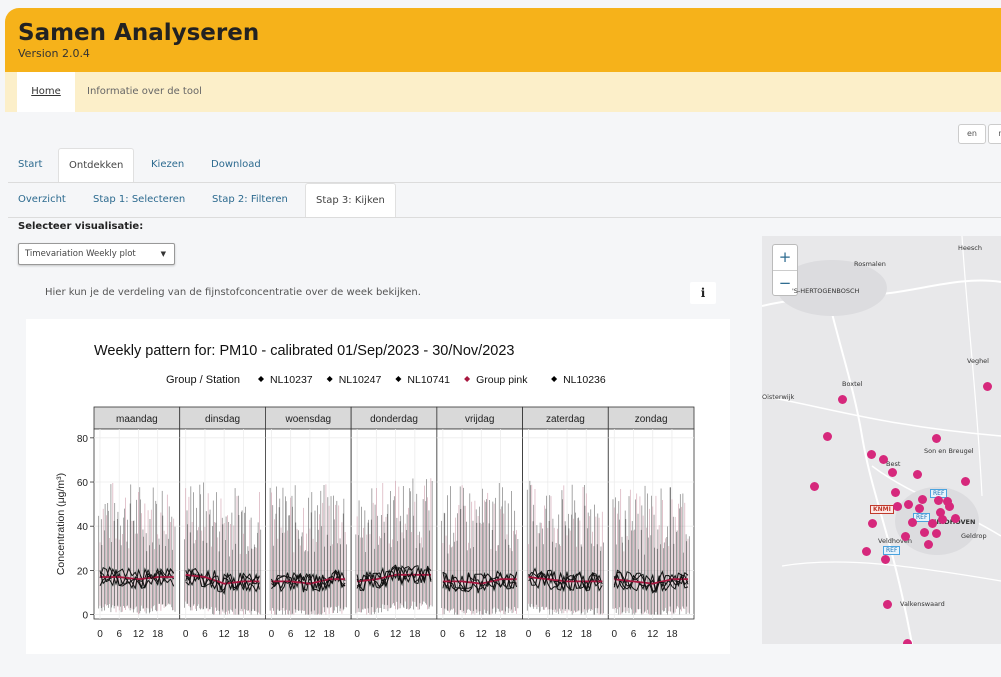 This screenshot has width=1001, height=677. Describe the element at coordinates (503, 92) in the screenshot. I see `top-nav: Home Informatie over de tool` at that location.